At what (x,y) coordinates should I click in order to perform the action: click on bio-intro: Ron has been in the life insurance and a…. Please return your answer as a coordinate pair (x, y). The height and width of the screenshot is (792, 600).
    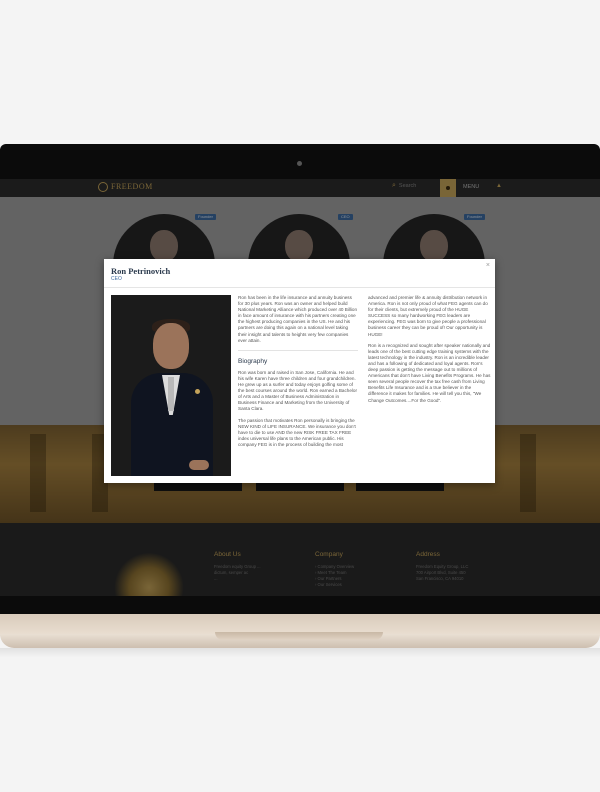
    Looking at the image, I should click on (297, 319).